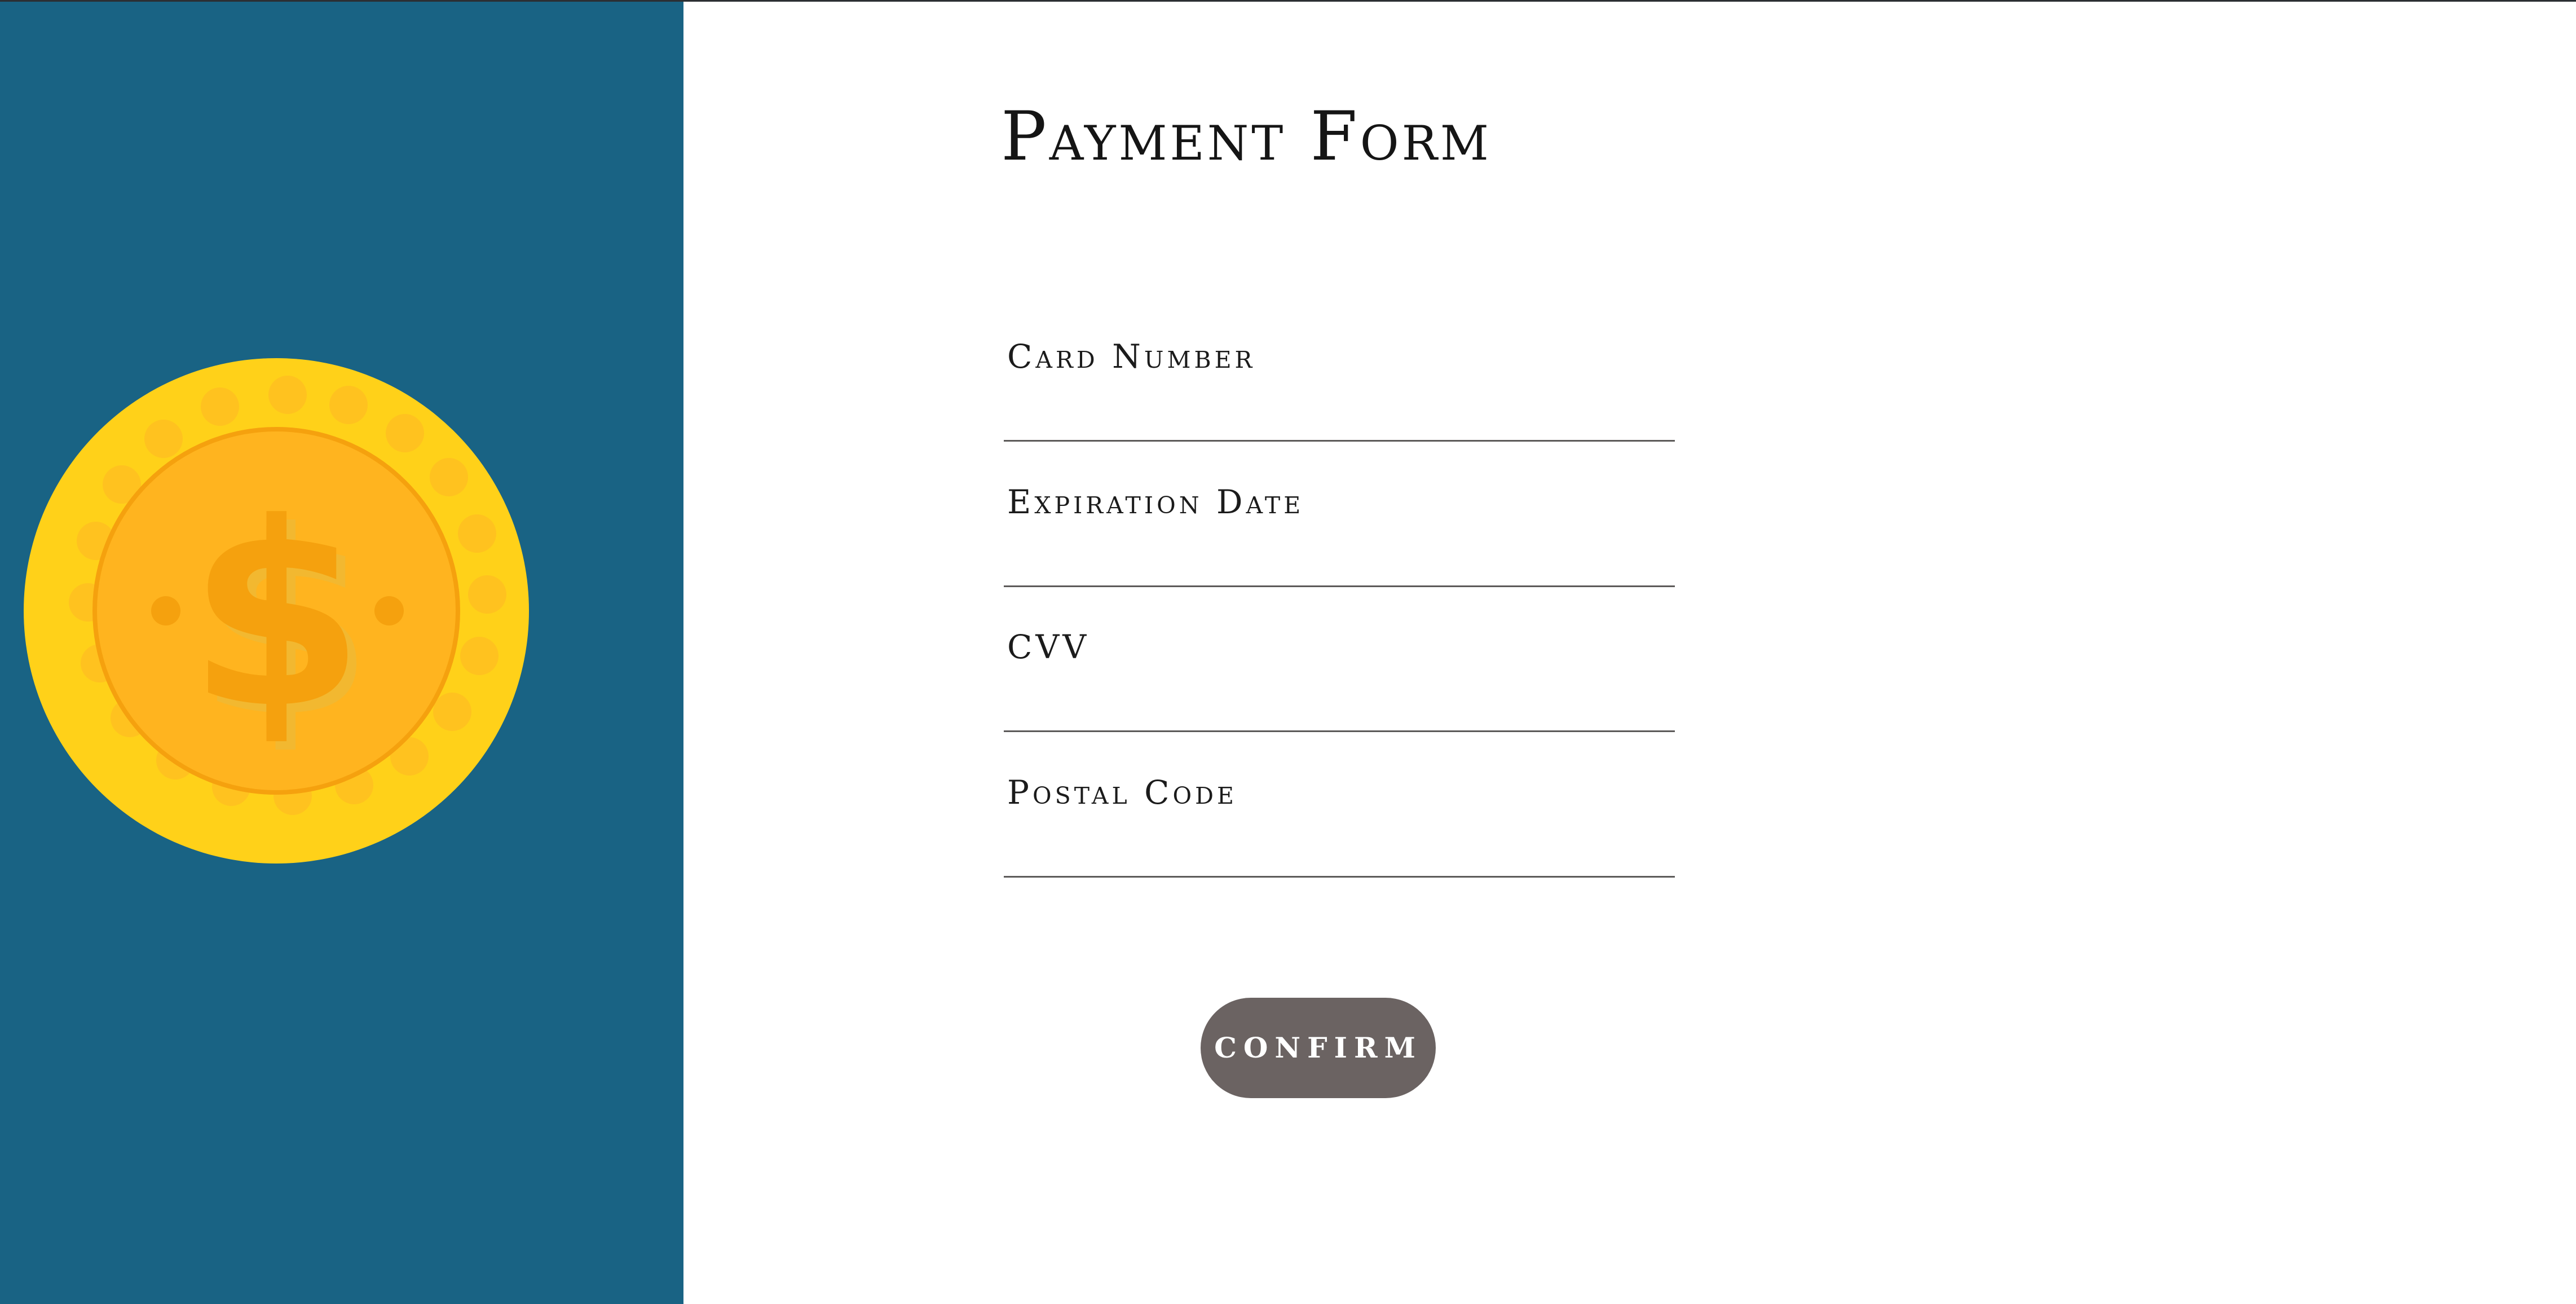  What do you see at coordinates (1048, 647) in the screenshot?
I see `cvv-label: CVV` at bounding box center [1048, 647].